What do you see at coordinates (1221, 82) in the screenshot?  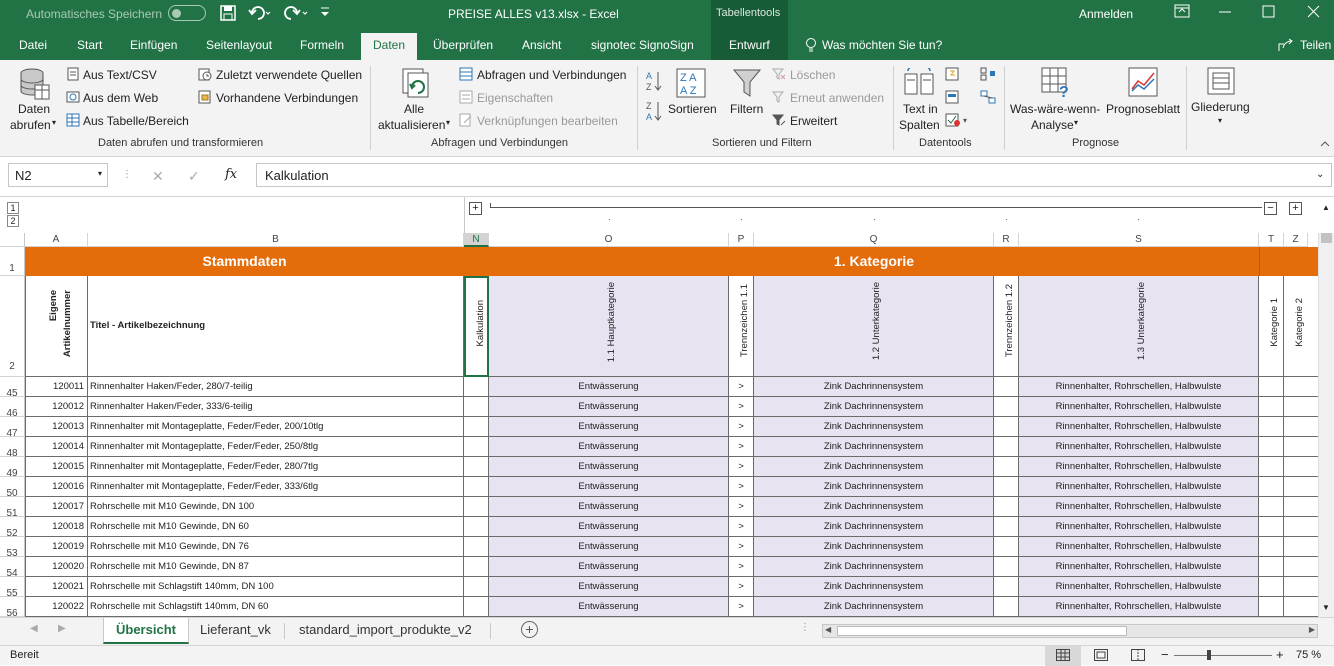 I see `outline-icon` at bounding box center [1221, 82].